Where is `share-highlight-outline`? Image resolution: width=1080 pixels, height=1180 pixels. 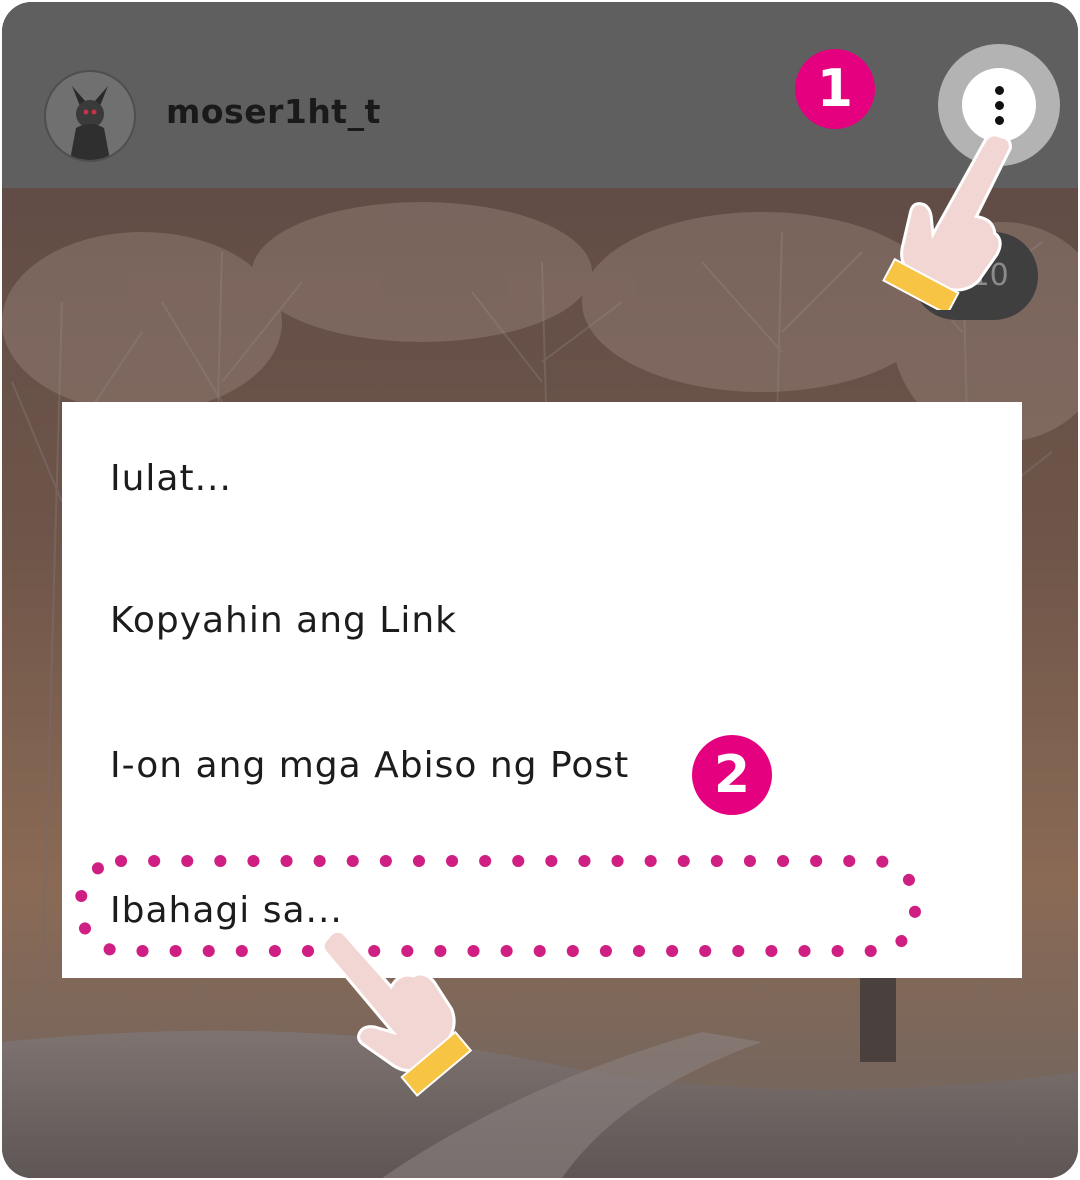 share-highlight-outline is located at coordinates (498, 906).